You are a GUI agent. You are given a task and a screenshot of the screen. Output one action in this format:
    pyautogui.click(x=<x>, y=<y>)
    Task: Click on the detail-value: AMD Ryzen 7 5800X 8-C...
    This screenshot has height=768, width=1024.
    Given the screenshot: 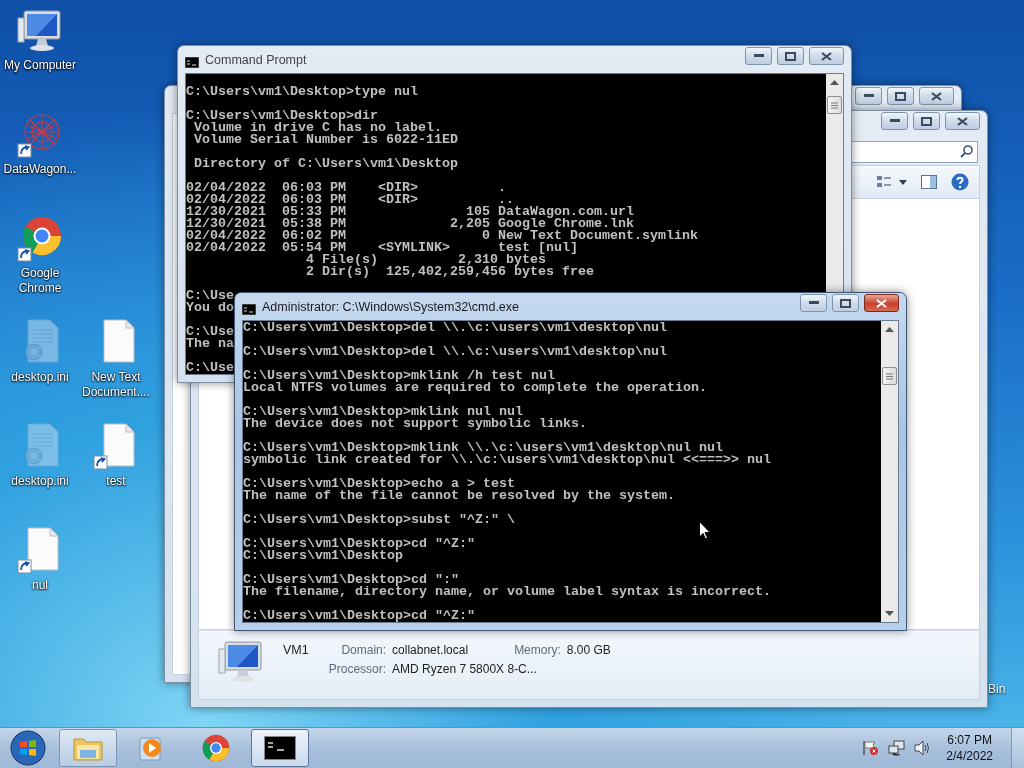 What is the action you would take?
    pyautogui.click(x=465, y=669)
    